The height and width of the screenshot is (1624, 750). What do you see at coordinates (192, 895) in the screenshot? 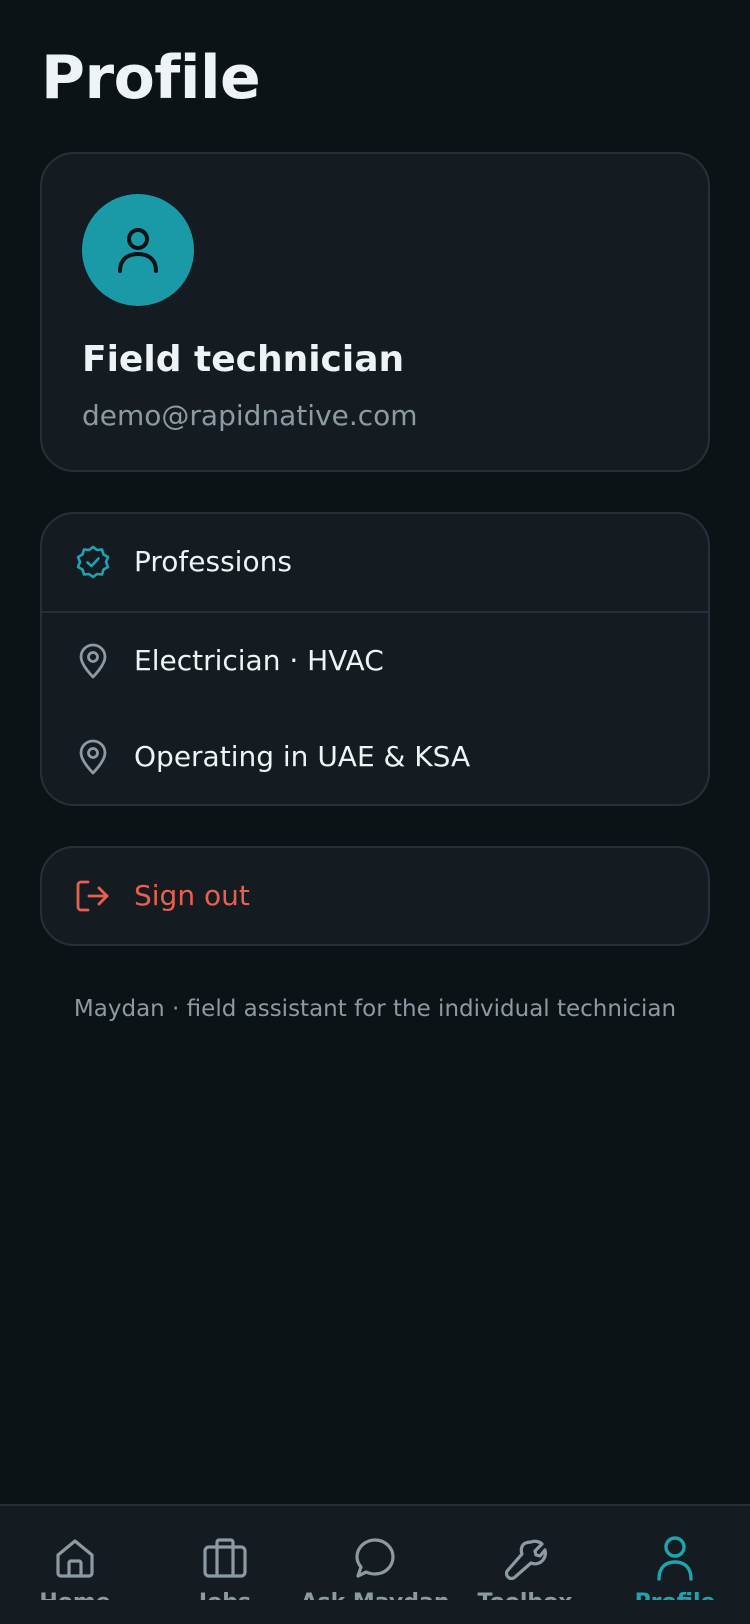
I see `sign-out-label: Sign out` at bounding box center [192, 895].